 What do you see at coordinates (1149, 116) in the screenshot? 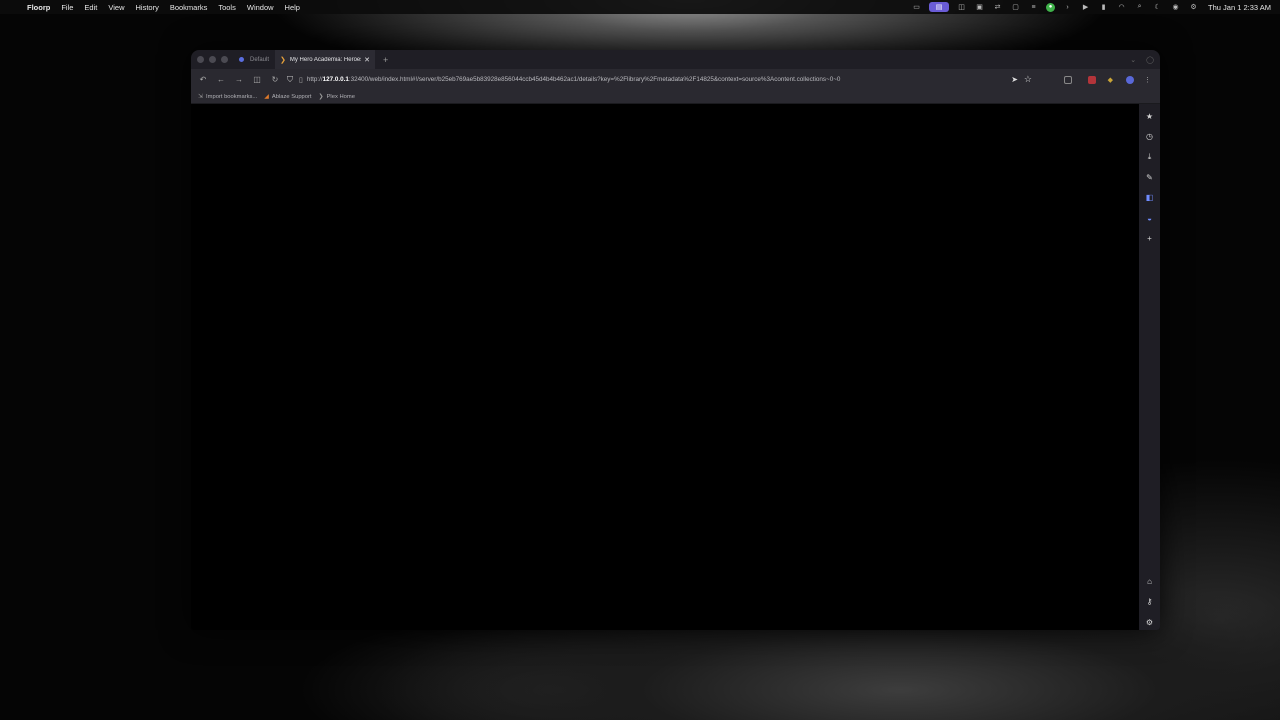
I see `sidebar-bookmarks-icon: ★` at bounding box center [1149, 116].